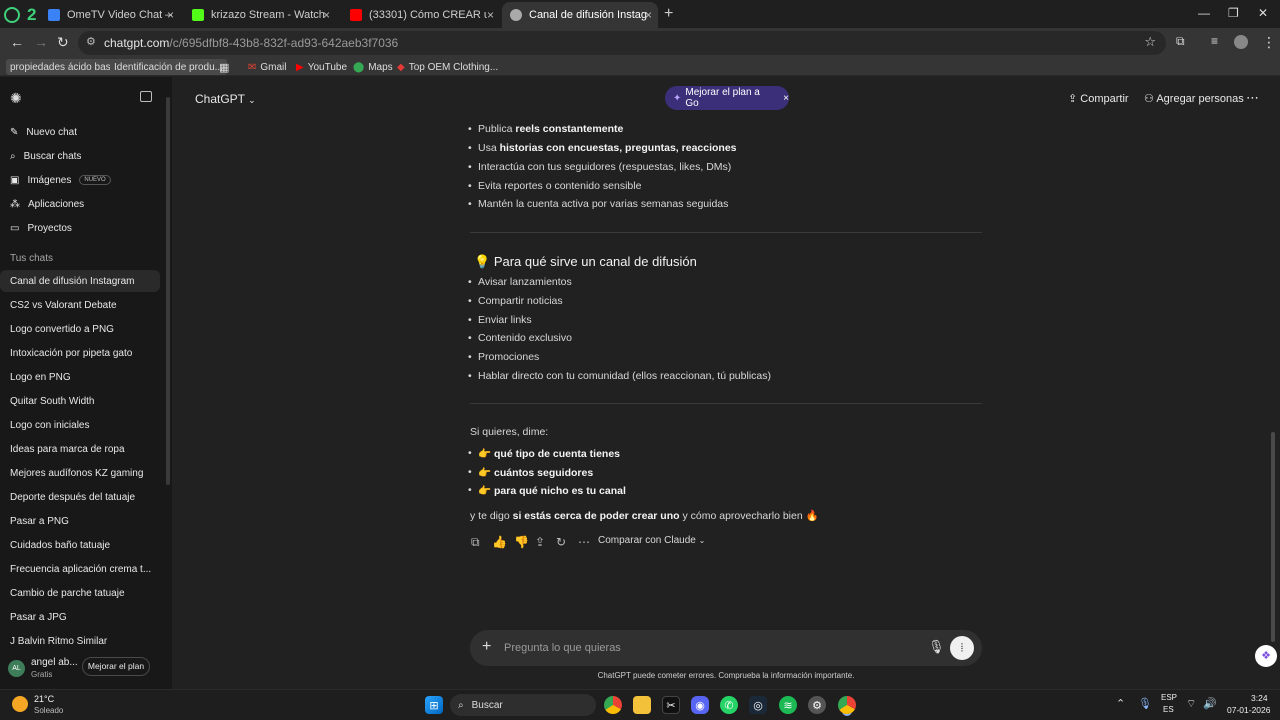  Describe the element at coordinates (80, 497) in the screenshot. I see `sidebar-chat-item: Deporte después del tatuaje` at that location.